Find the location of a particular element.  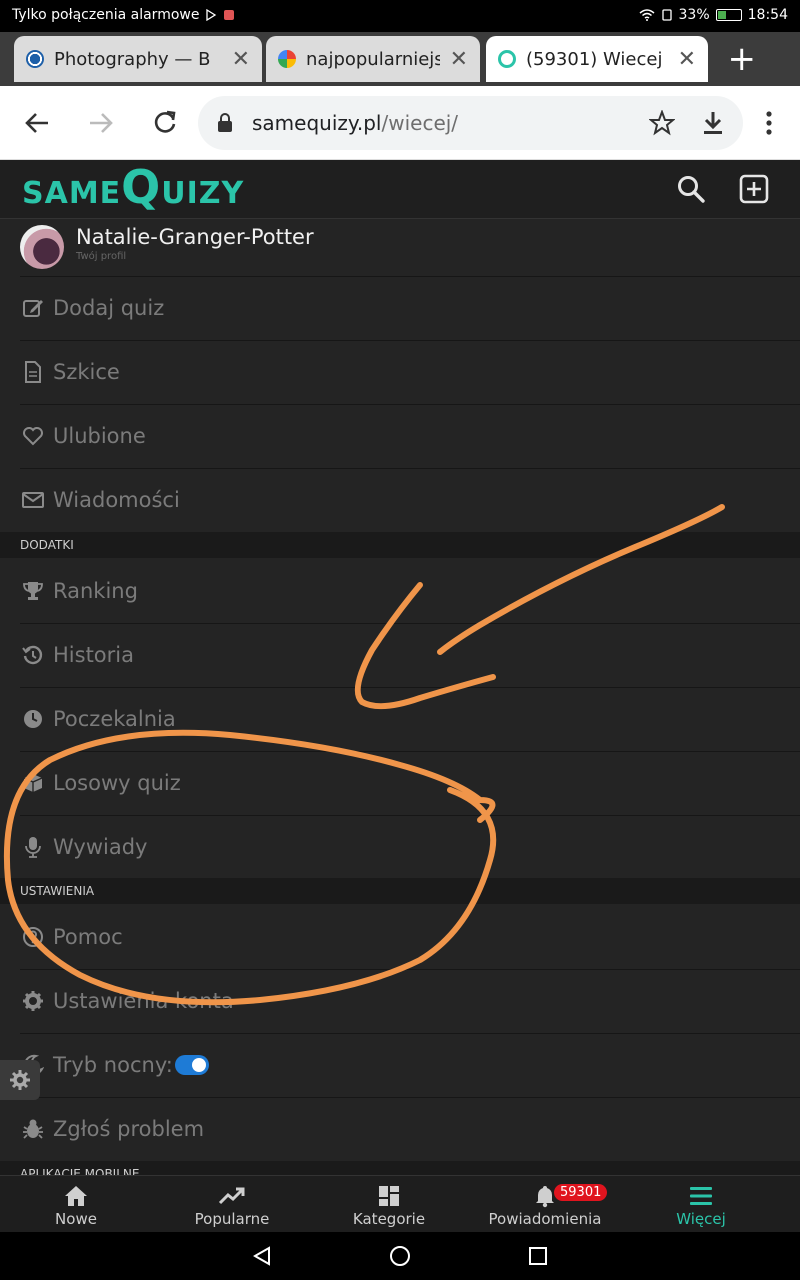

kebab-menu-icon is located at coordinates (769, 123).